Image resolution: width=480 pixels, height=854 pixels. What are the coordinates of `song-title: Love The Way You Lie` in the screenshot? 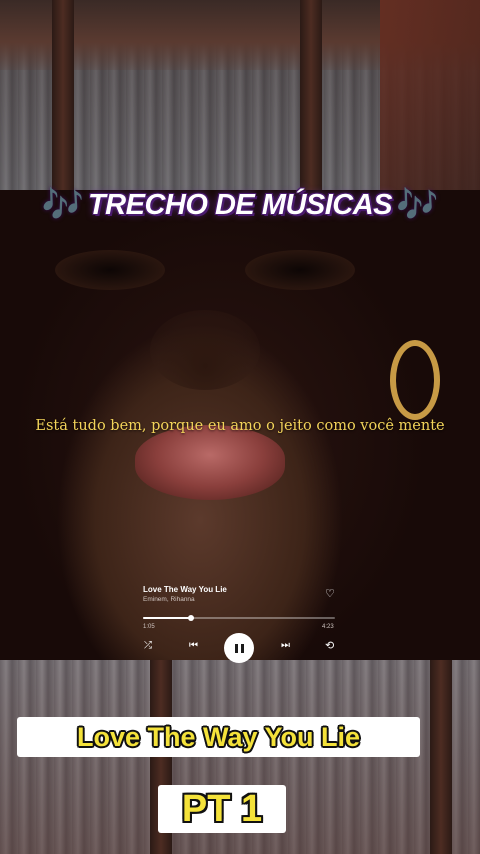 It's located at (185, 589).